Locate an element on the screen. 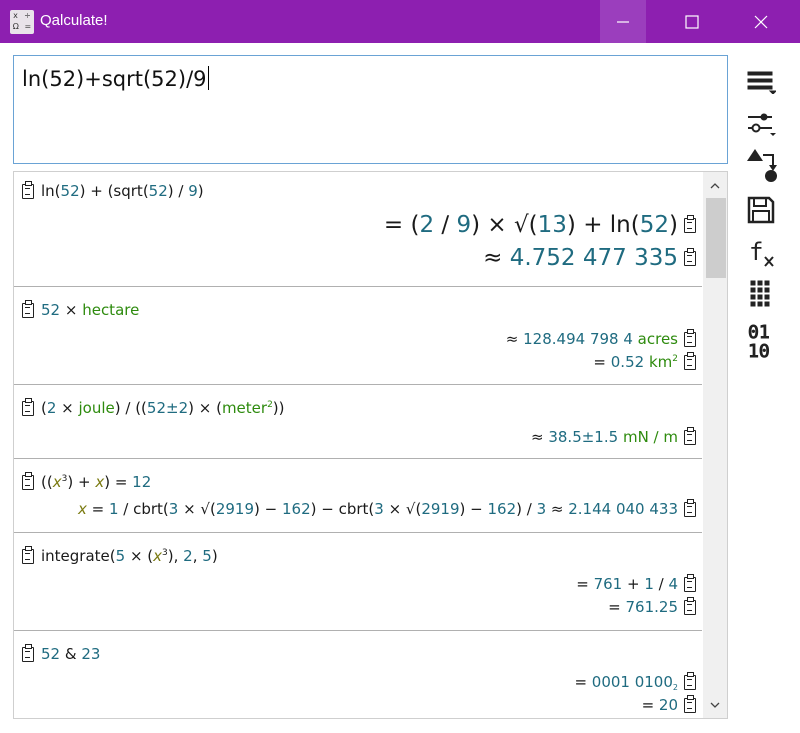  app-icon: x ÷ Ω = is located at coordinates (22, 22).